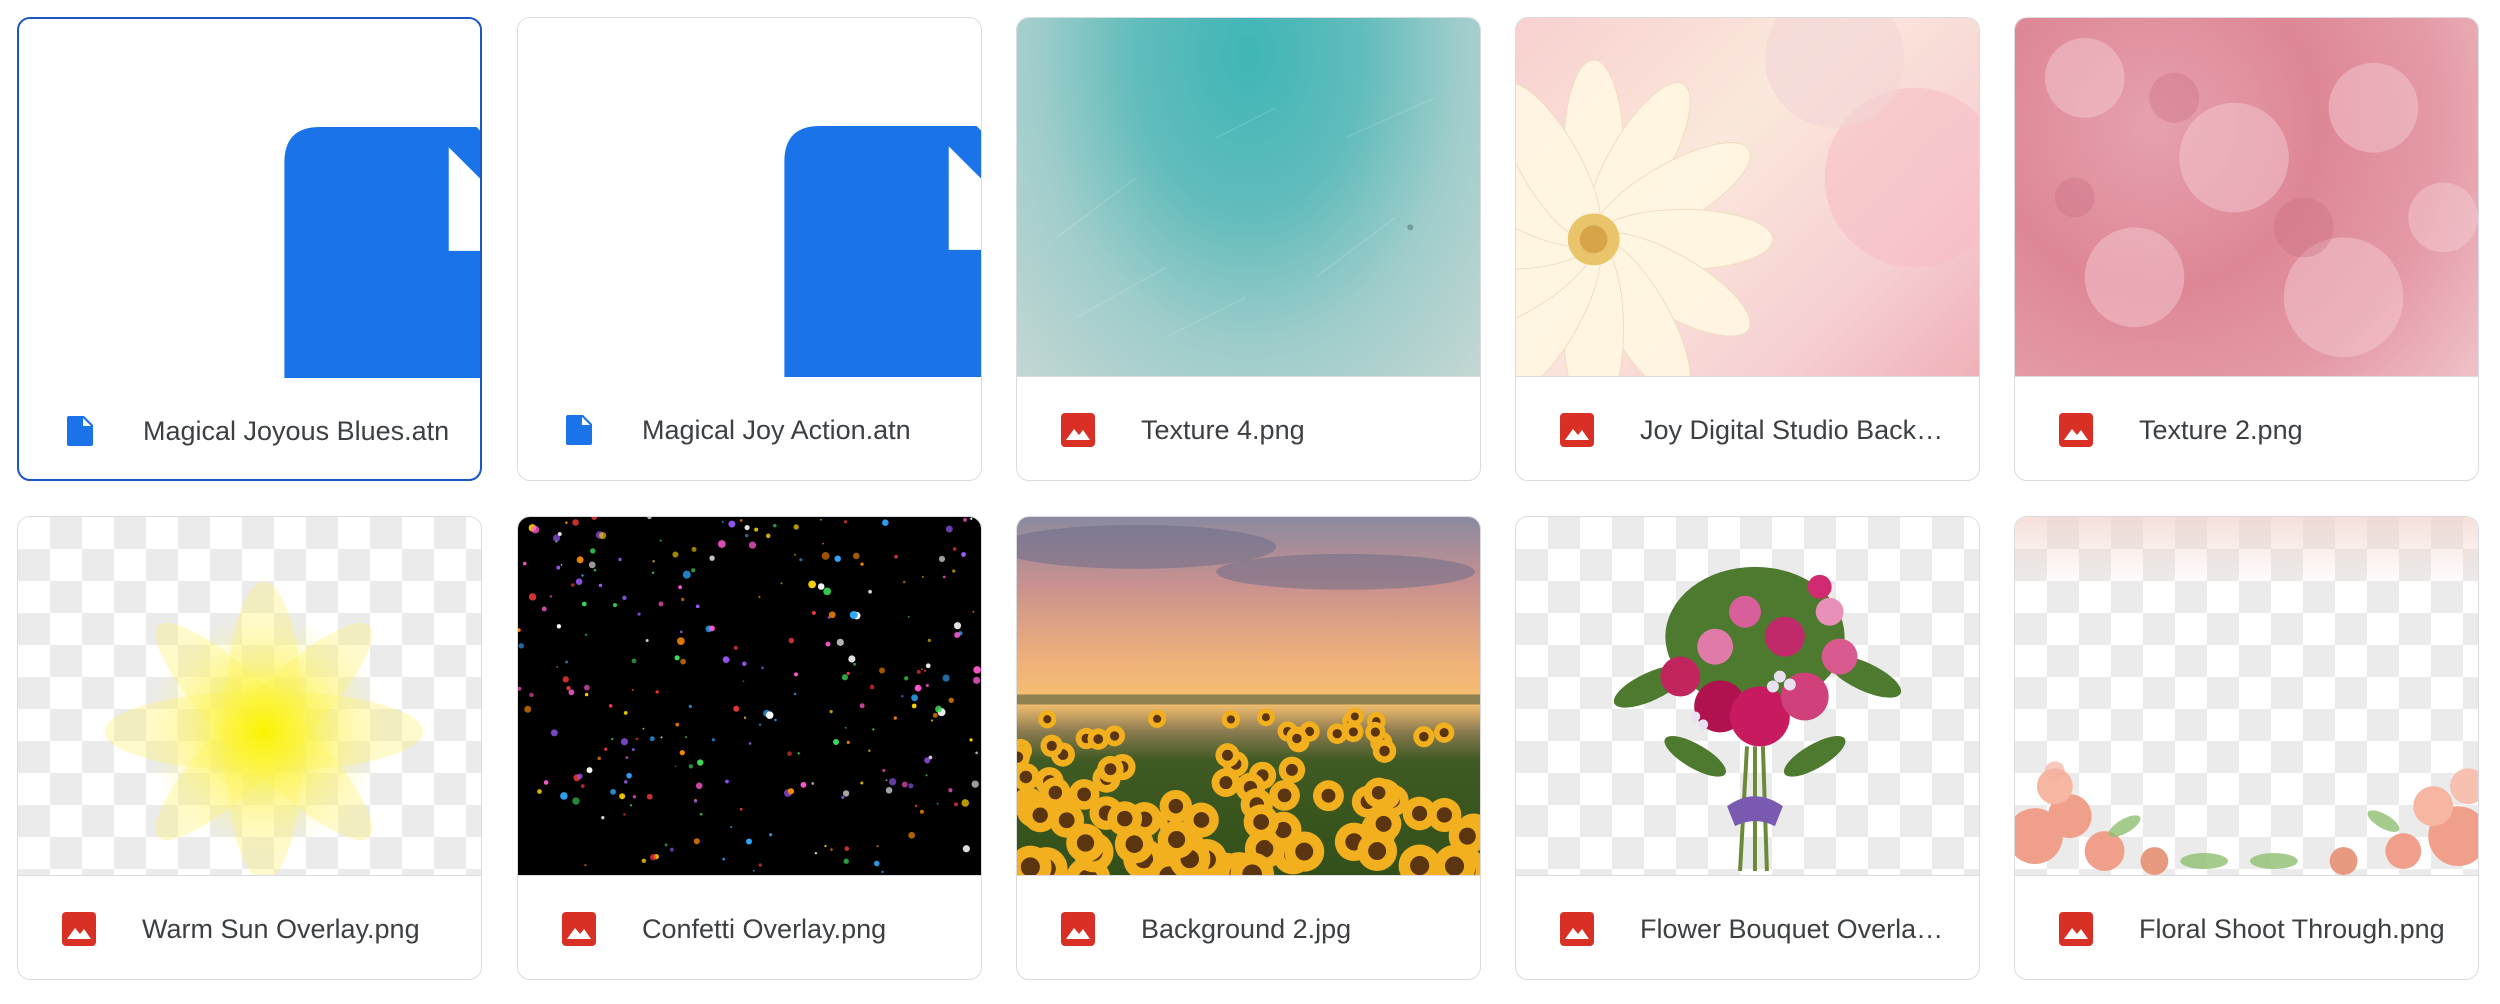 The width and height of the screenshot is (2500, 1004). I want to click on file-card: Texture 2.png, so click(2246, 249).